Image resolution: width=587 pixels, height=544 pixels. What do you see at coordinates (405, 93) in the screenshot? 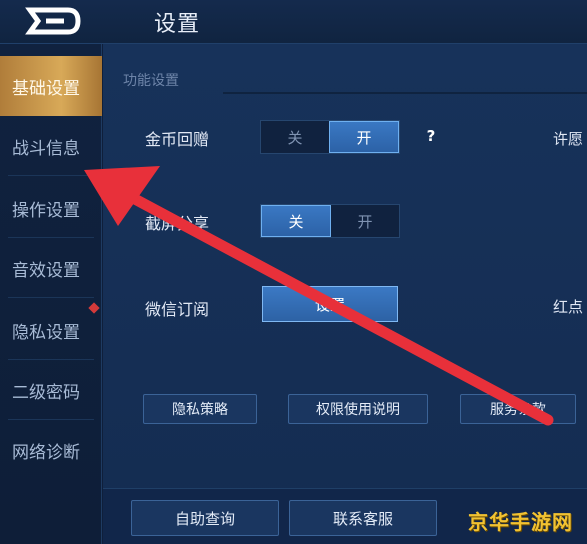
I see `section-divider` at bounding box center [405, 93].